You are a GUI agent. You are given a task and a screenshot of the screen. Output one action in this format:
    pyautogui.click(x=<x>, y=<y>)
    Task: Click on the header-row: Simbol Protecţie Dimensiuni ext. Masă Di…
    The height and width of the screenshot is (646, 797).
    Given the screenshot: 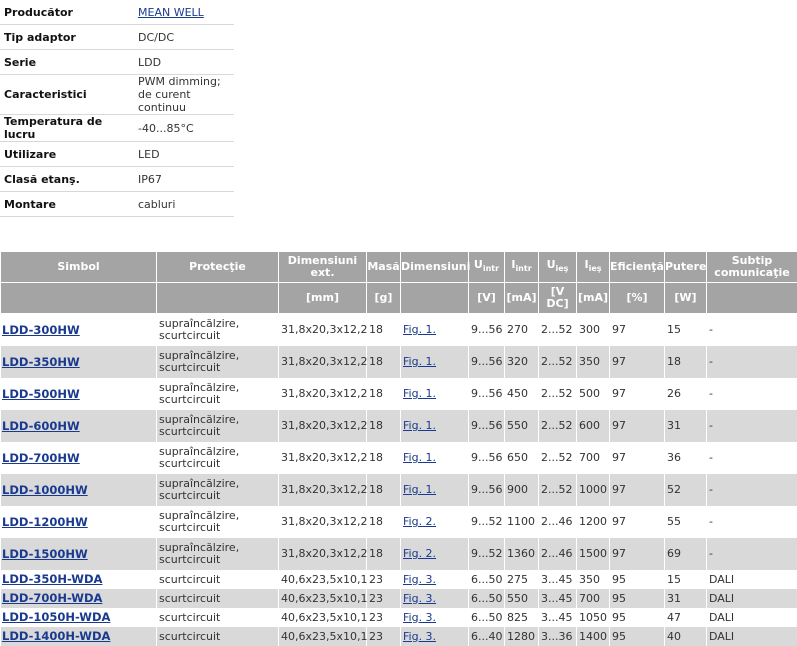 What is the action you would take?
    pyautogui.click(x=399, y=267)
    